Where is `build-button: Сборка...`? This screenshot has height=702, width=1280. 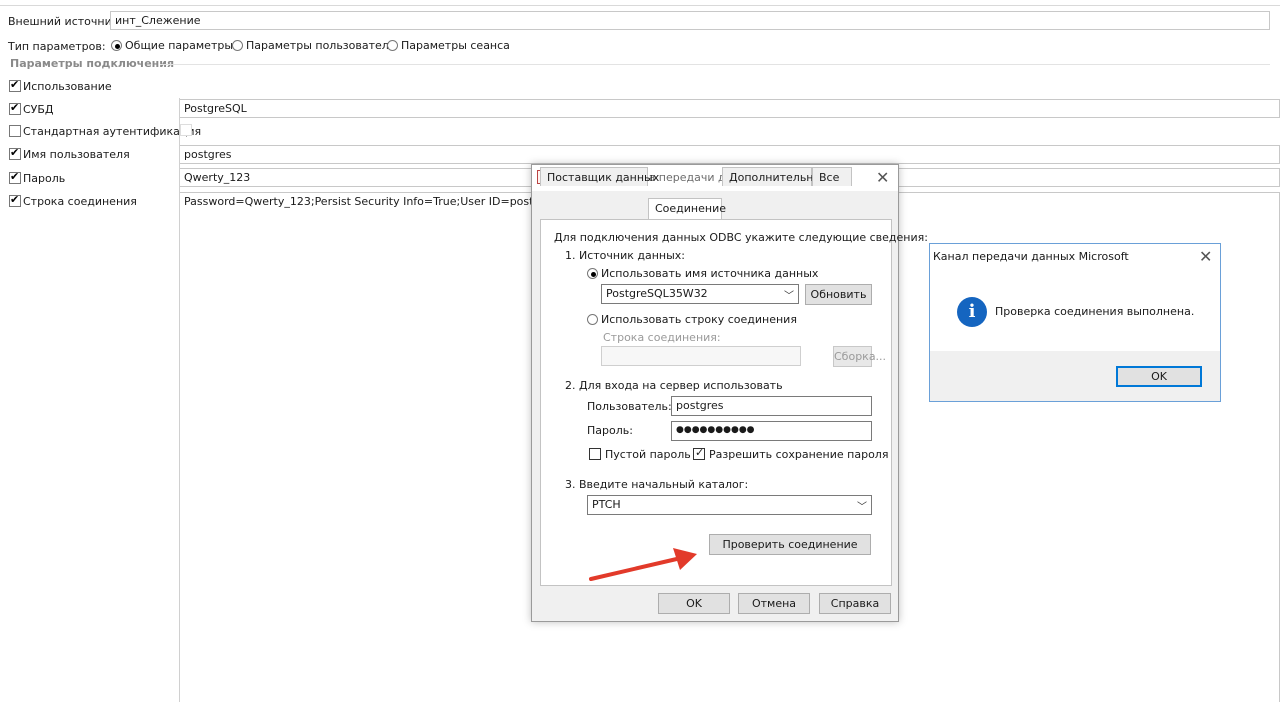
build-button: Сборка... is located at coordinates (859, 356).